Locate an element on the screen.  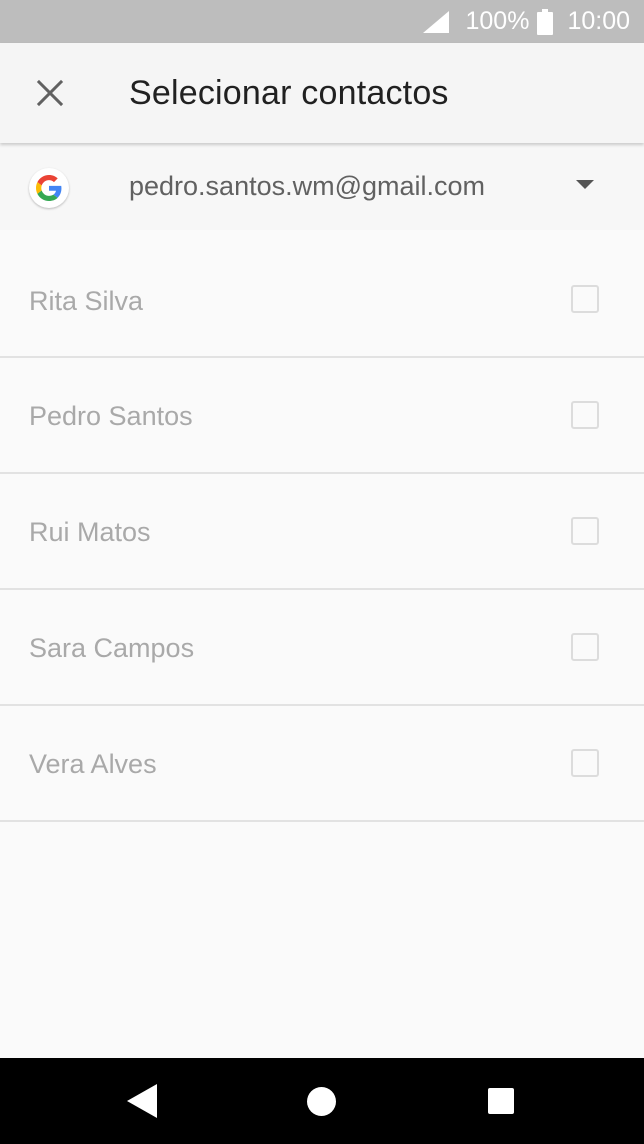
home-icon is located at coordinates (321, 1101).